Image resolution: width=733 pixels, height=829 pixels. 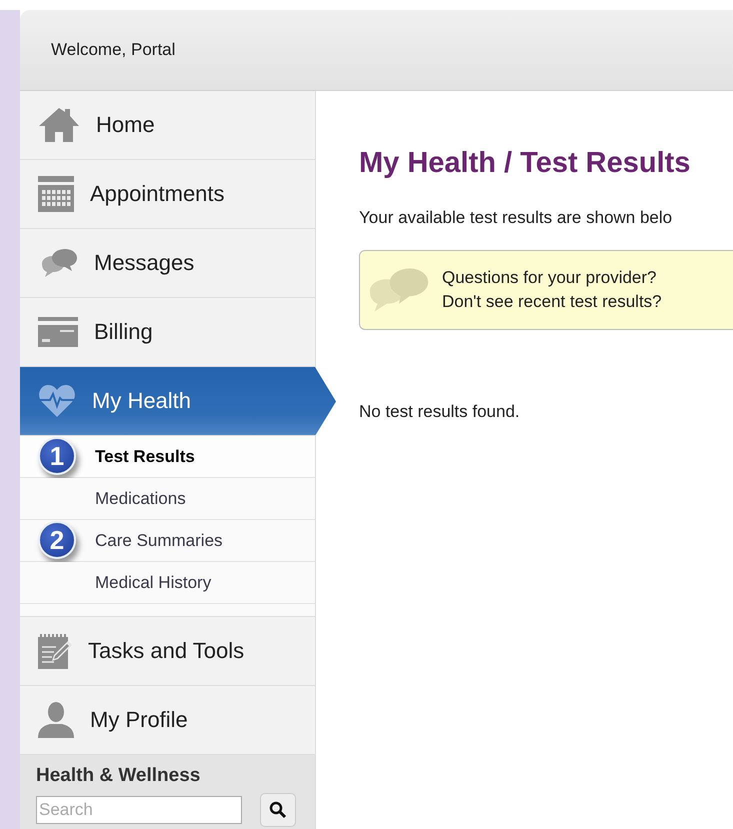 What do you see at coordinates (56, 720) in the screenshot?
I see `person-icon` at bounding box center [56, 720].